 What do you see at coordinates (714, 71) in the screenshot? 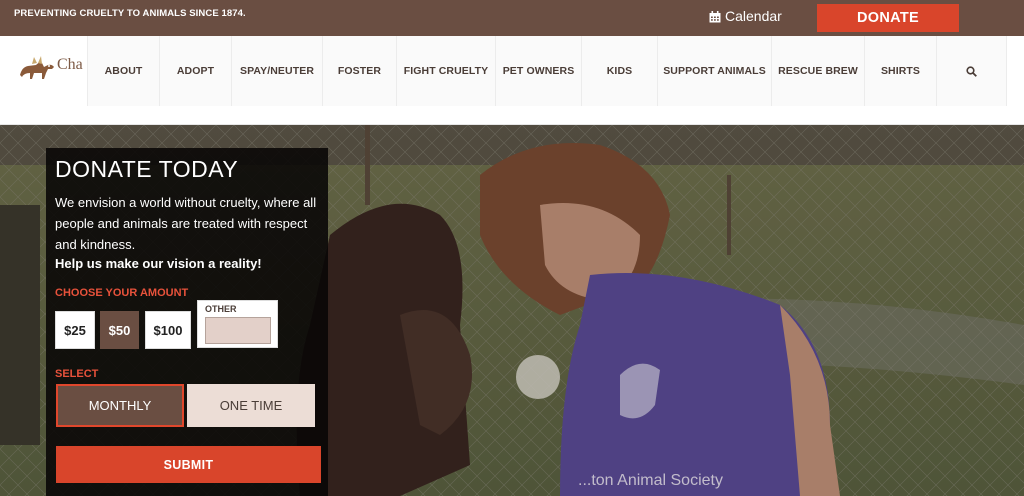
I see `nav-item-support-animals: SUPPORT ANIMALS` at bounding box center [714, 71].